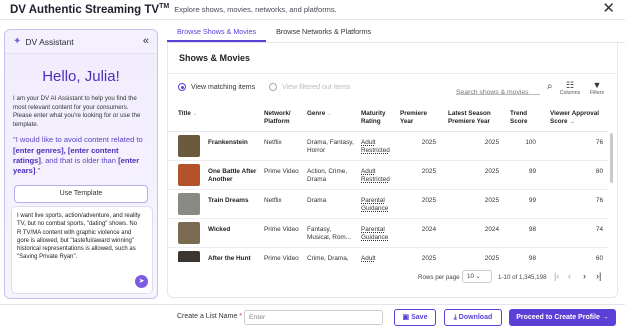 Image resolution: width=625 pixels, height=328 pixels. I want to click on first-page-icon: |‹, so click(556, 276).